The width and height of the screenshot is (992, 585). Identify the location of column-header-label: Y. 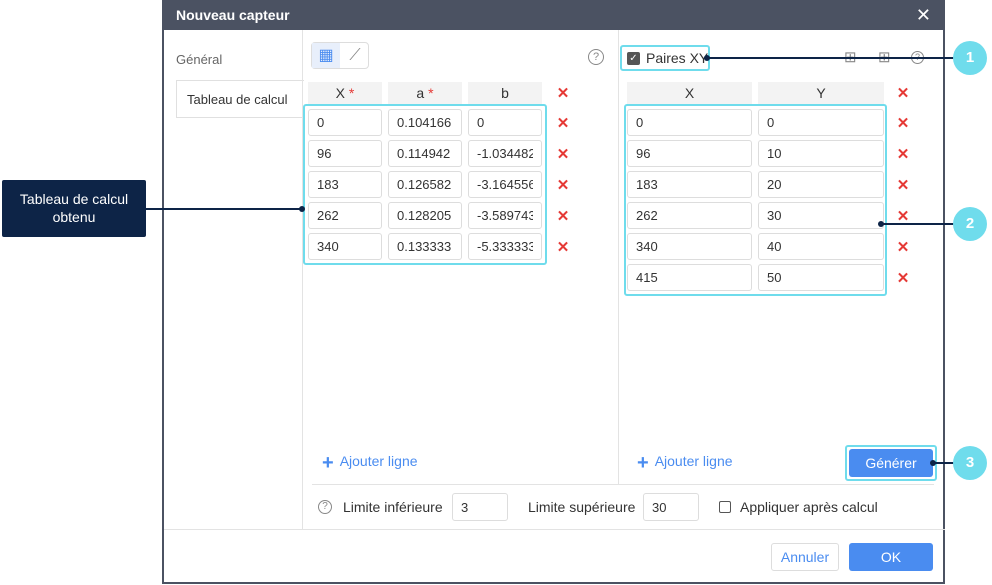
(821, 93).